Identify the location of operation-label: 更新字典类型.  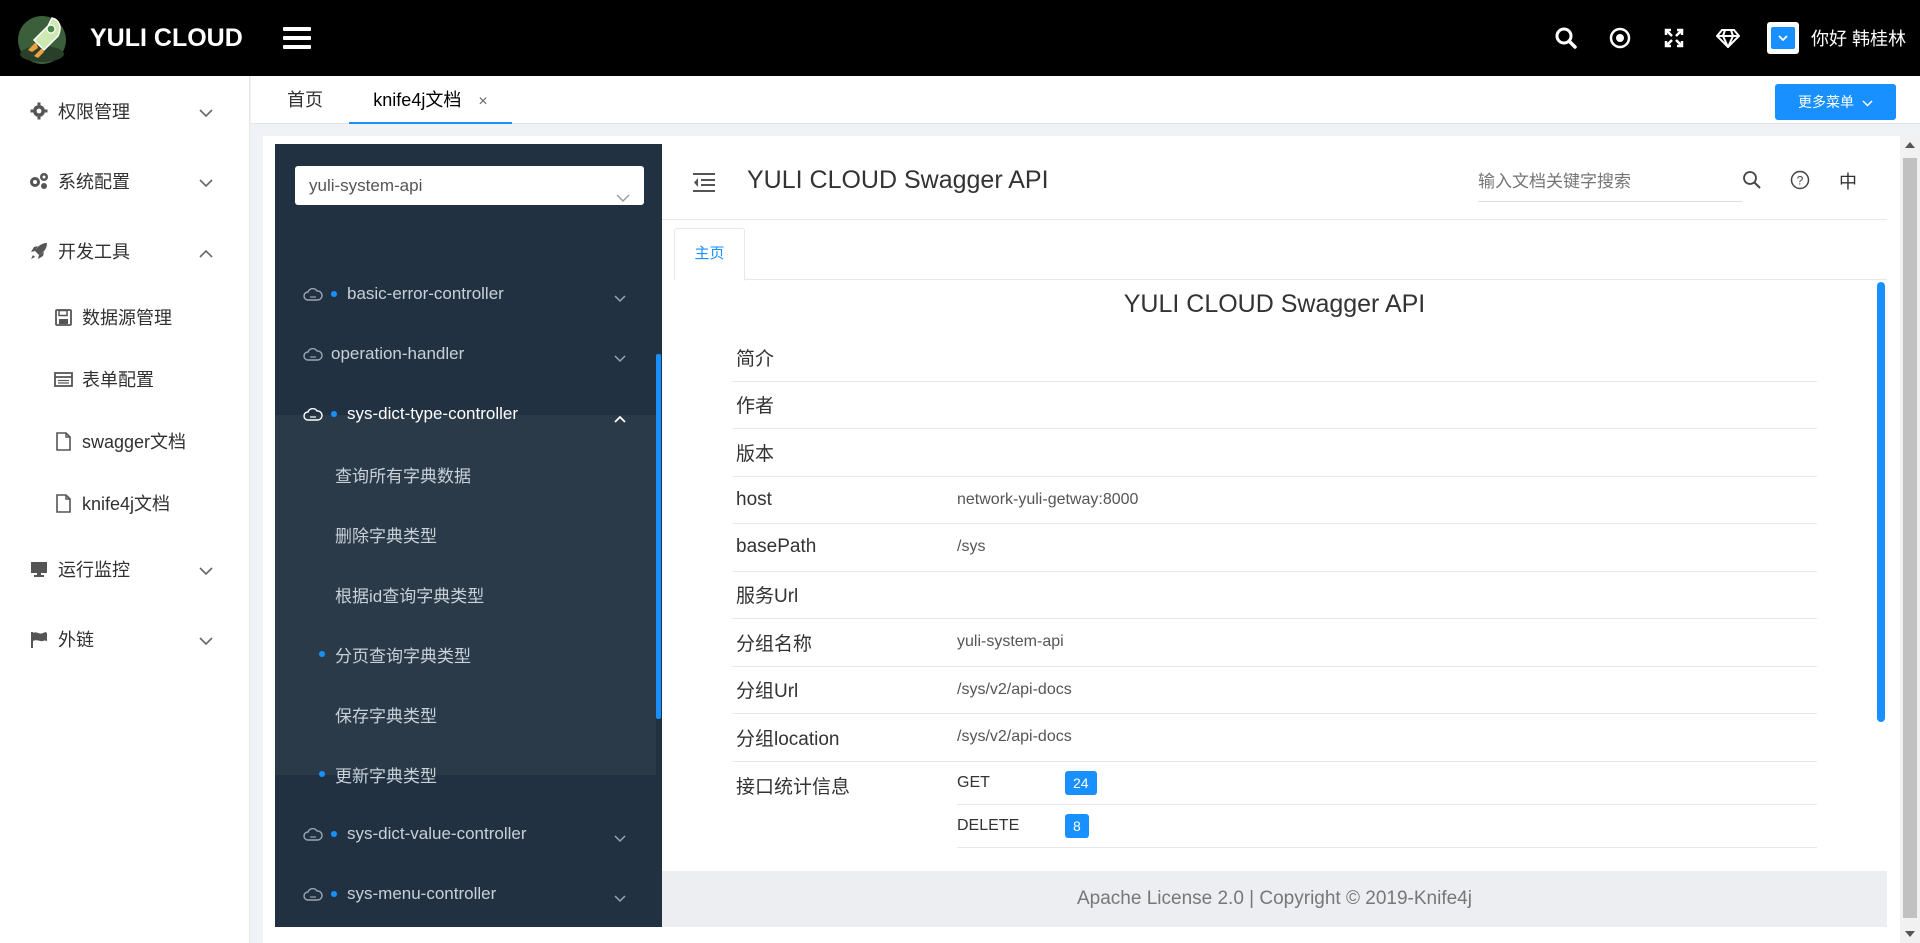
(386, 776).